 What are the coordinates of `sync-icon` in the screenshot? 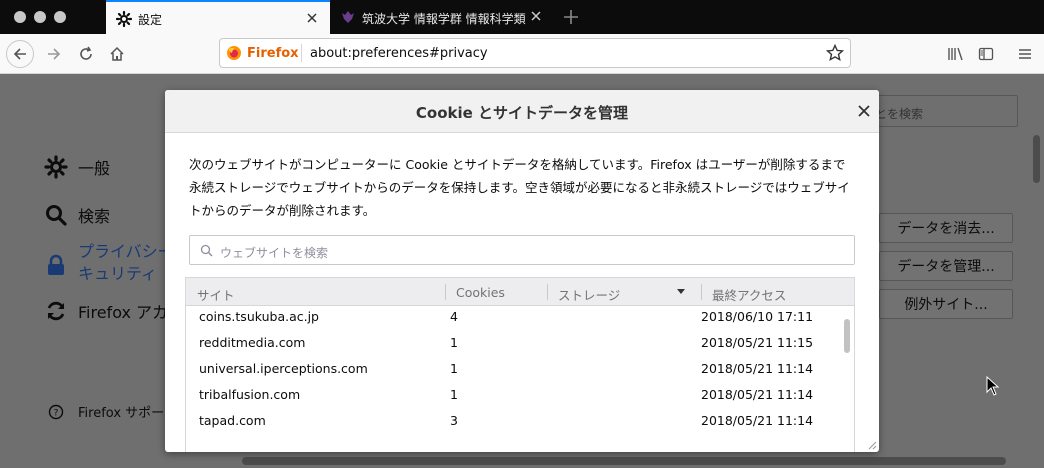 It's located at (56, 311).